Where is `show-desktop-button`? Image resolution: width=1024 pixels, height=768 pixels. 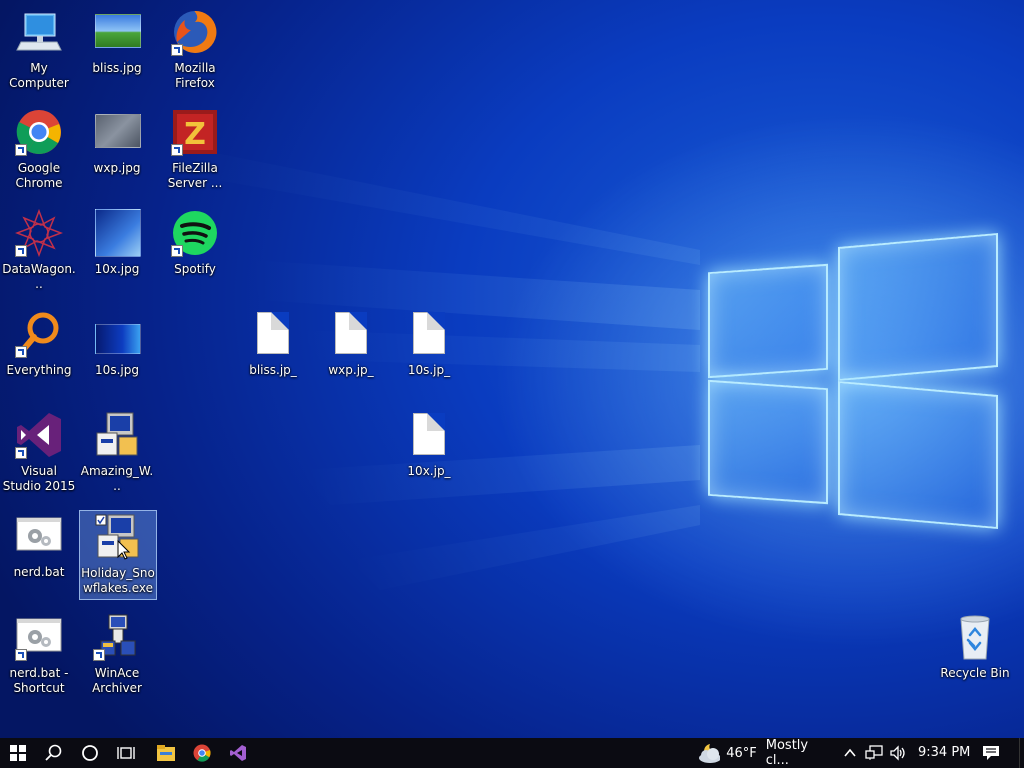 show-desktop-button is located at coordinates (1021, 753).